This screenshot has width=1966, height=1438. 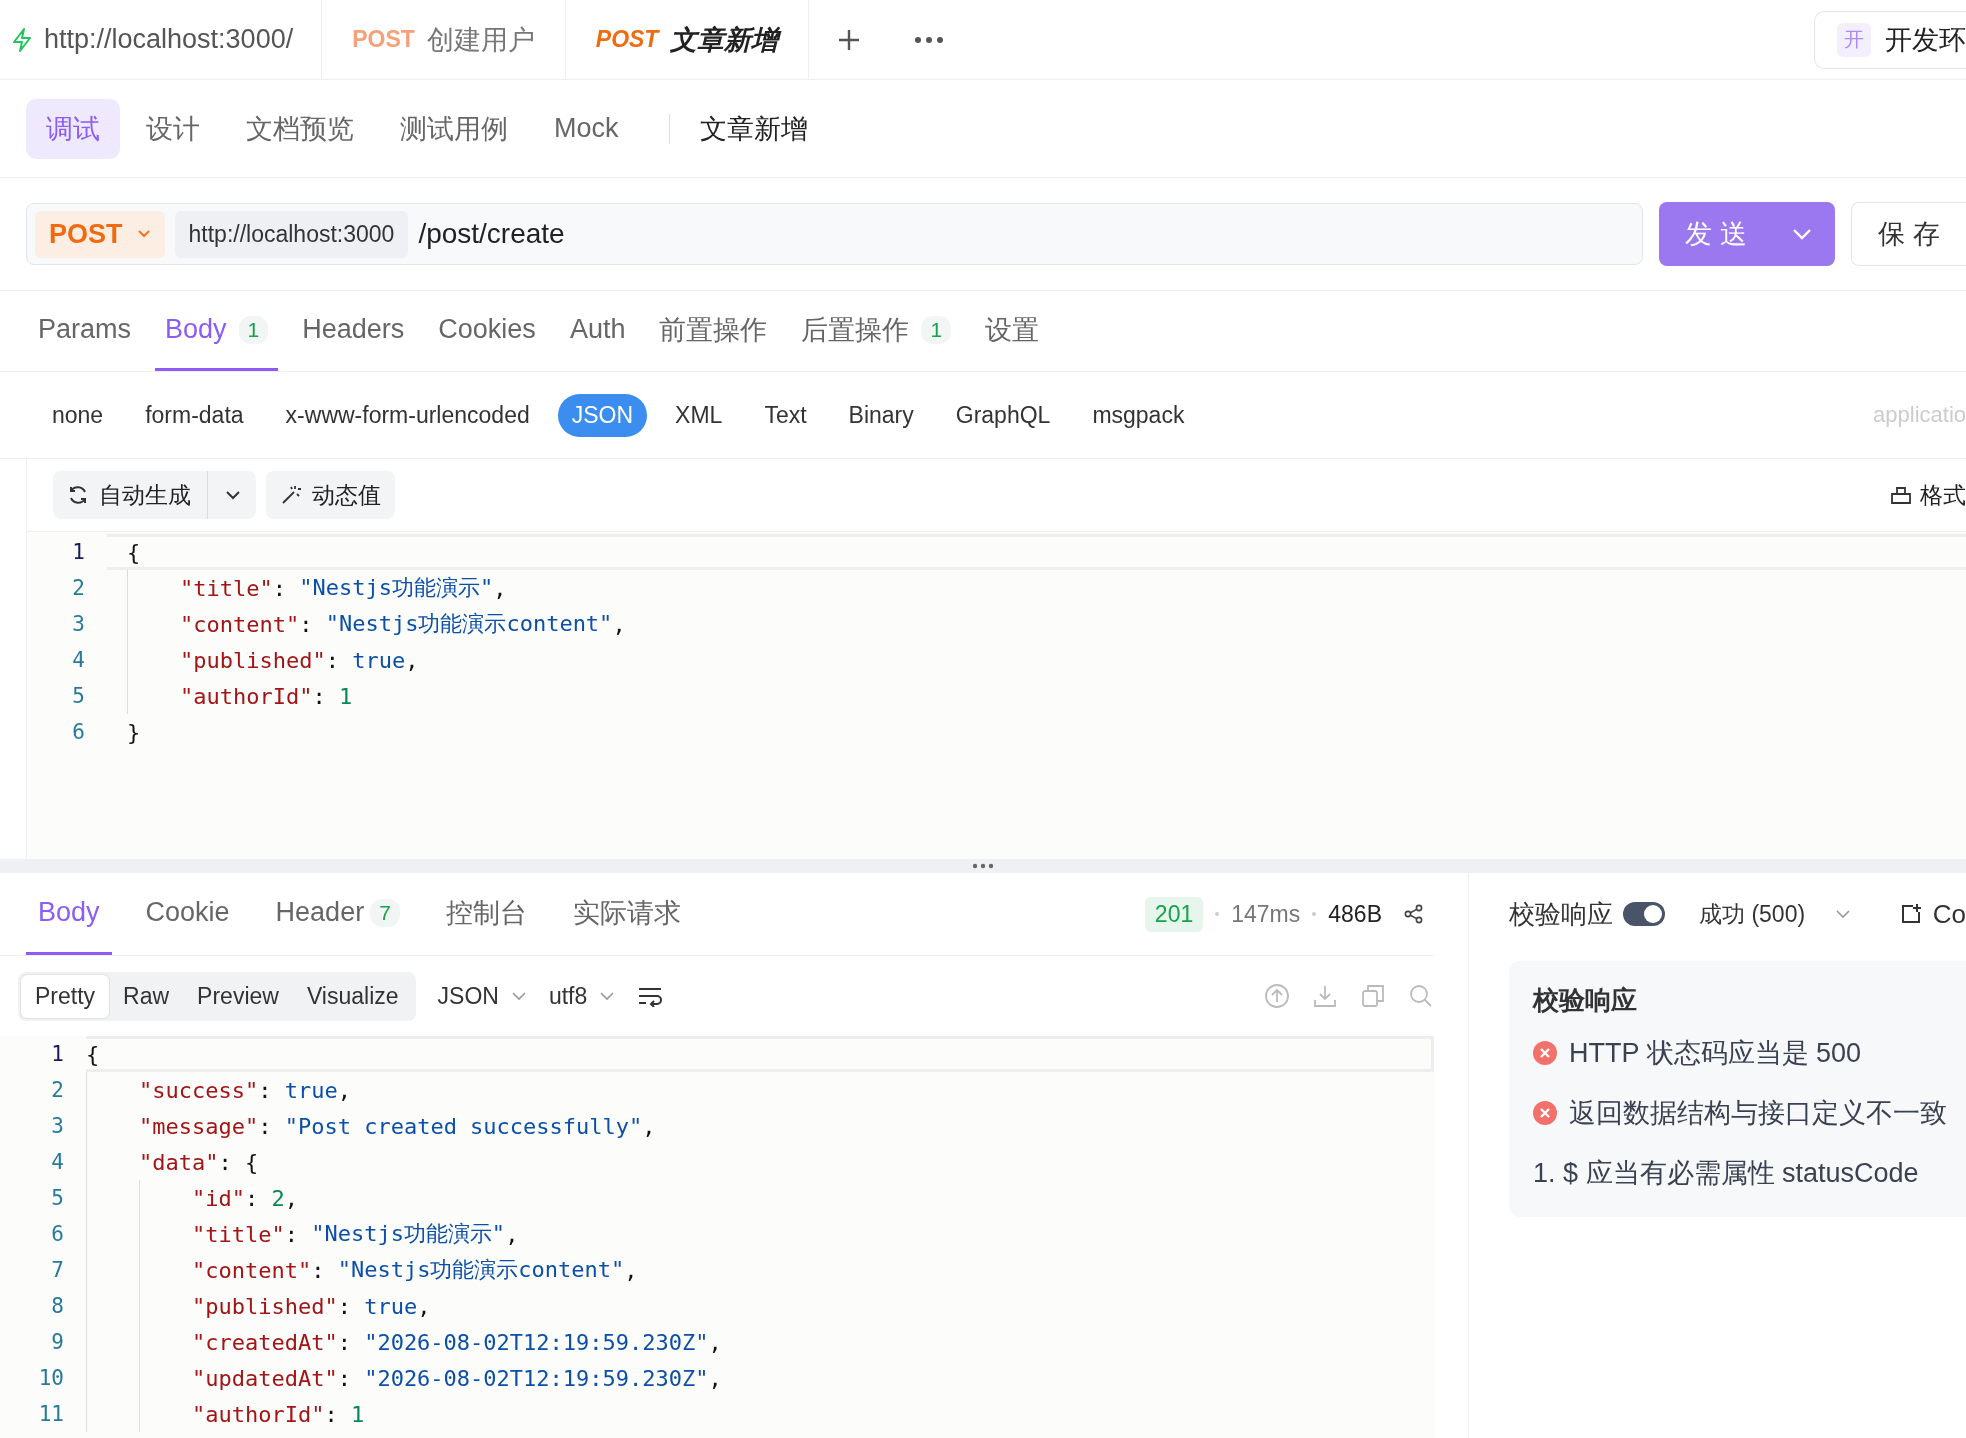 What do you see at coordinates (491, 234) in the screenshot?
I see `url-path: /post/create` at bounding box center [491, 234].